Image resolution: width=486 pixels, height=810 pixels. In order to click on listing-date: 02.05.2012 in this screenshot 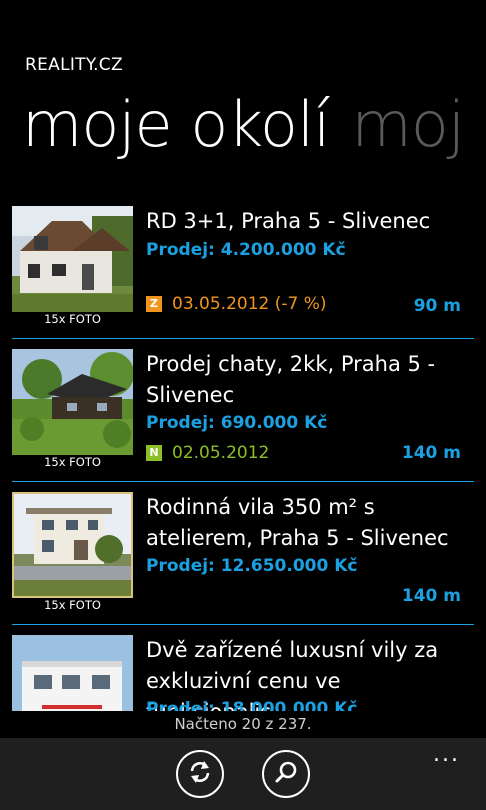, I will do `click(221, 453)`.